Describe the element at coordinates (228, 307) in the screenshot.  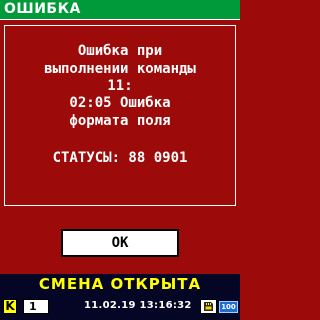
I see `battery-indicator: 100` at that location.